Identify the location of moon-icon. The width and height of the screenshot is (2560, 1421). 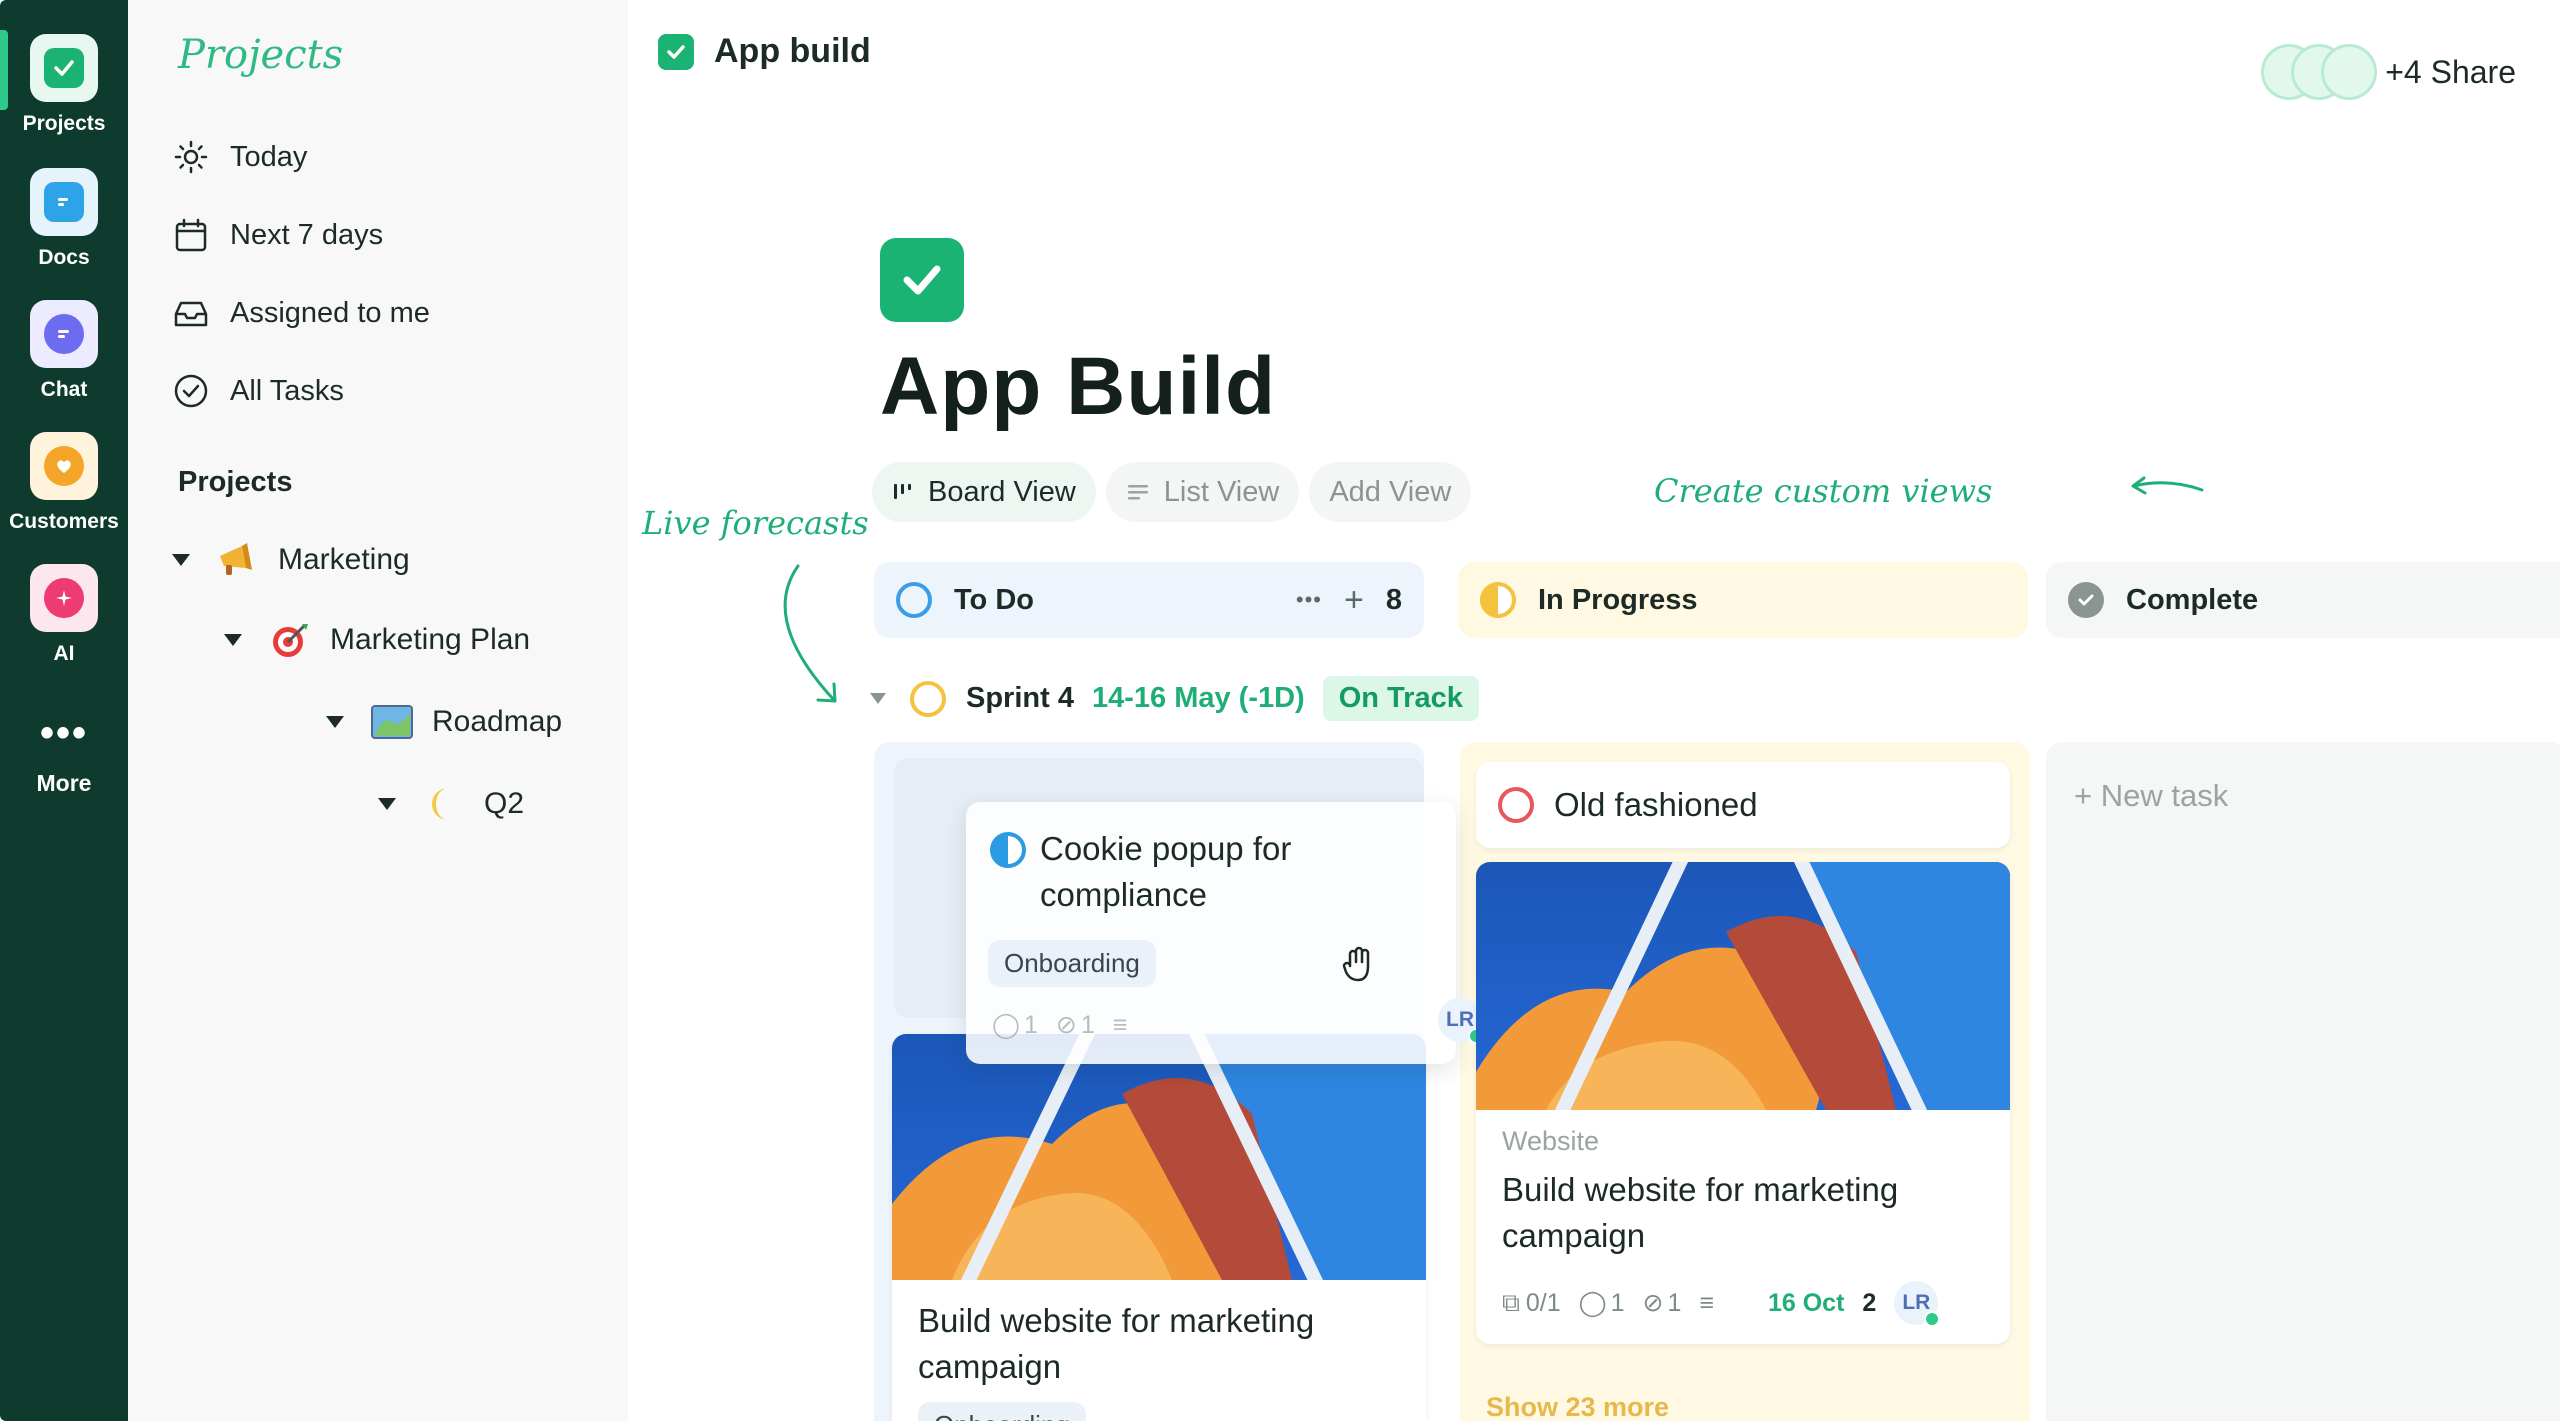
(444, 804).